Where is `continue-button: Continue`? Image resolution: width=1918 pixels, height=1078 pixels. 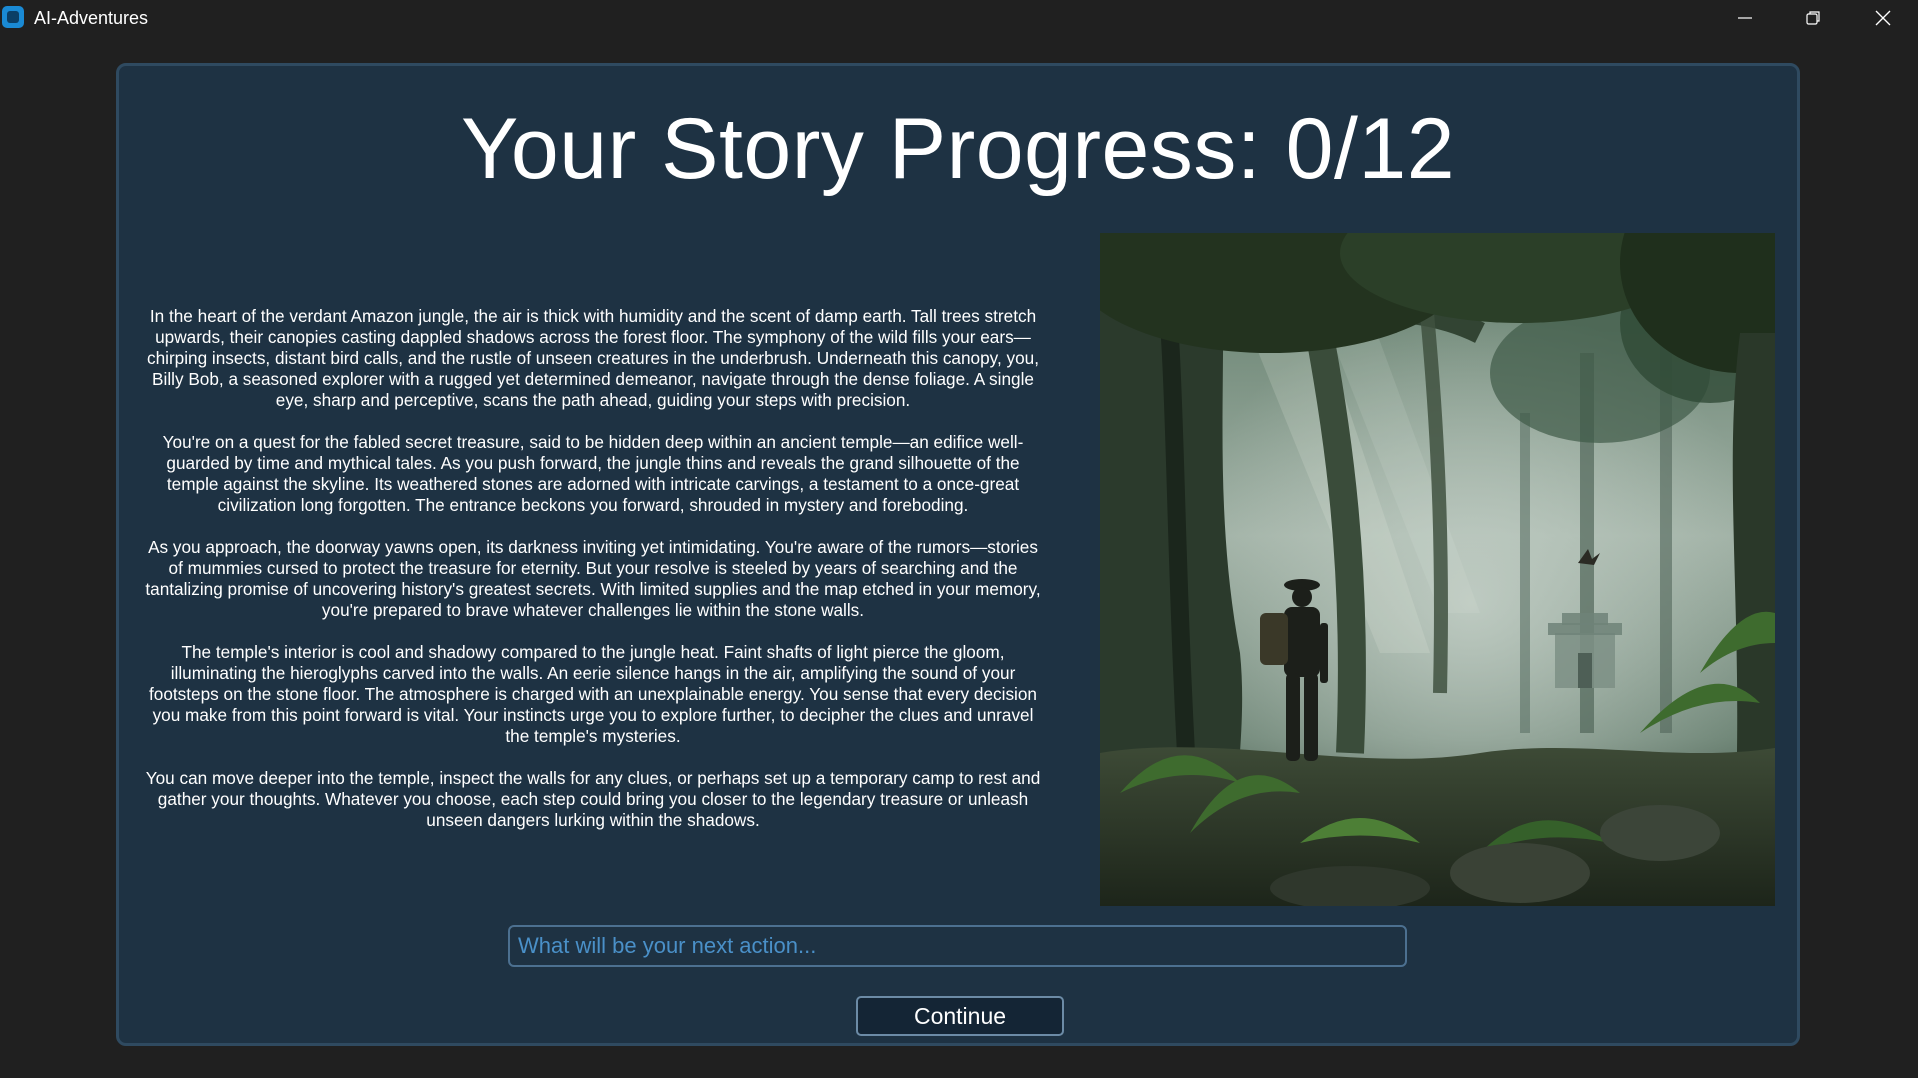 continue-button: Continue is located at coordinates (960, 1016).